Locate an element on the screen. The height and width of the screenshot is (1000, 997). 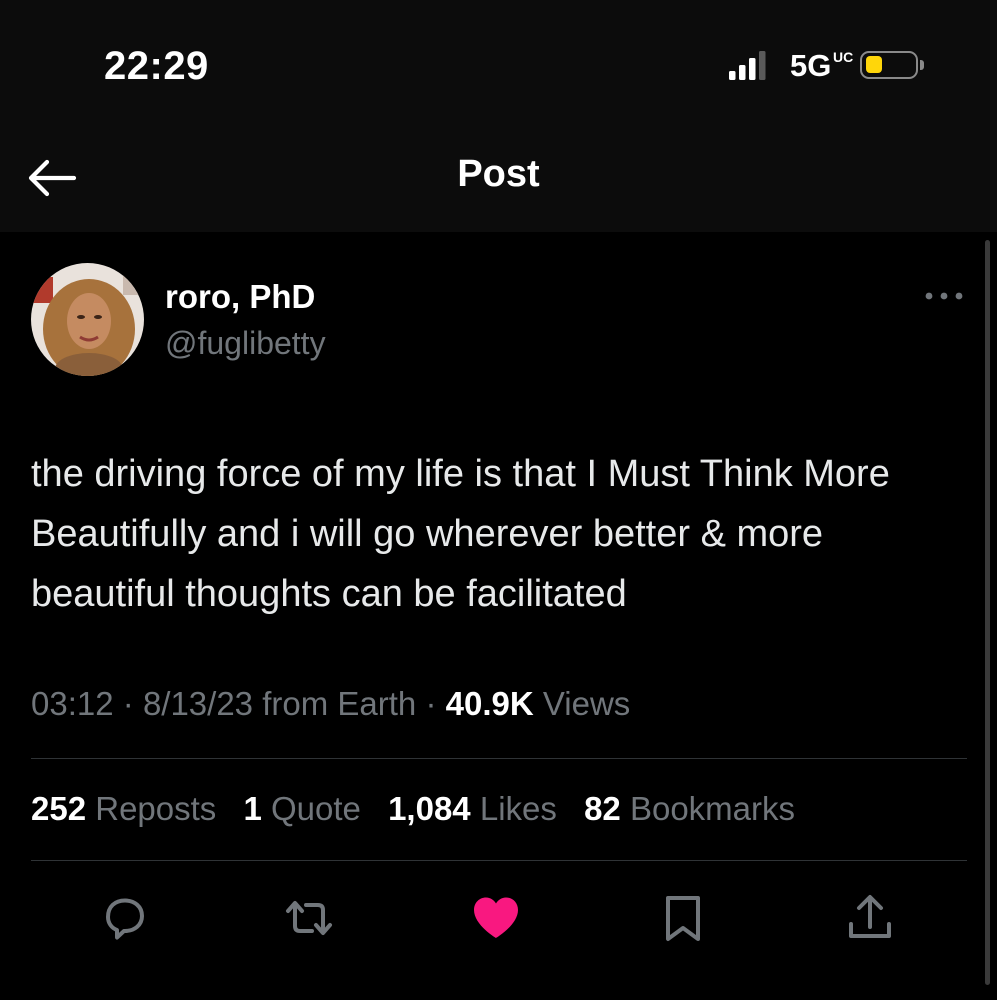
bookmark-icon is located at coordinates (683, 918).